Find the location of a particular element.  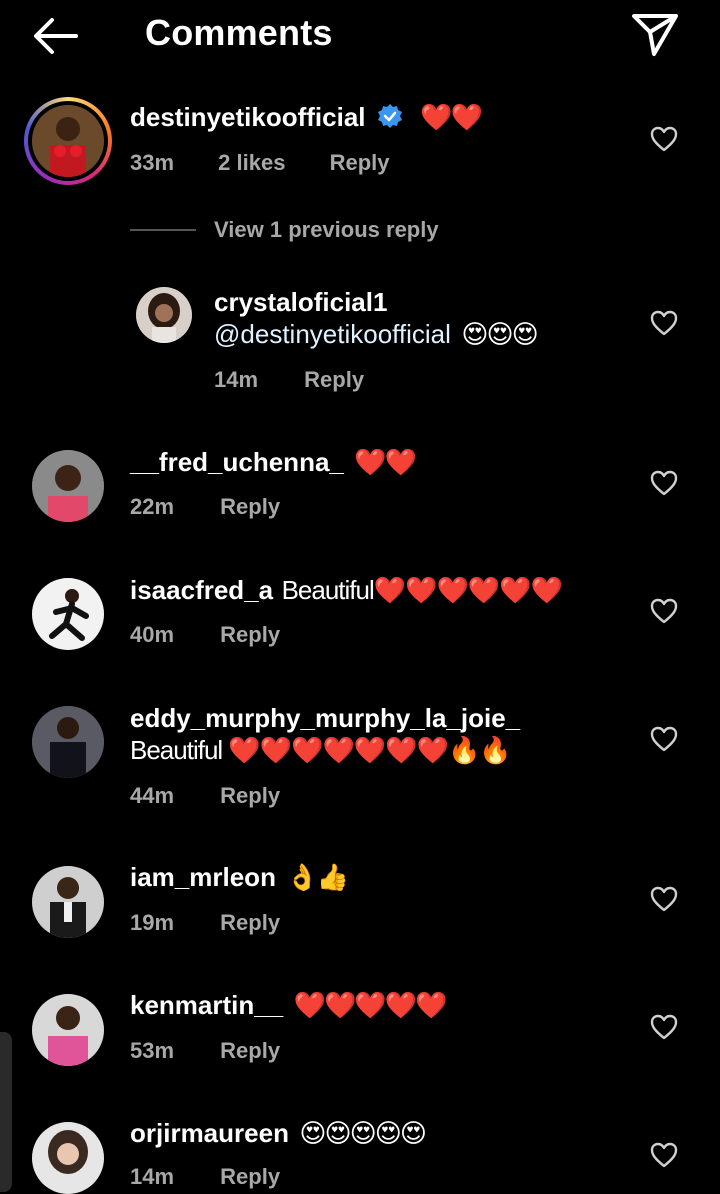

comment-meta: 22m Reply is located at coordinates (205, 507).